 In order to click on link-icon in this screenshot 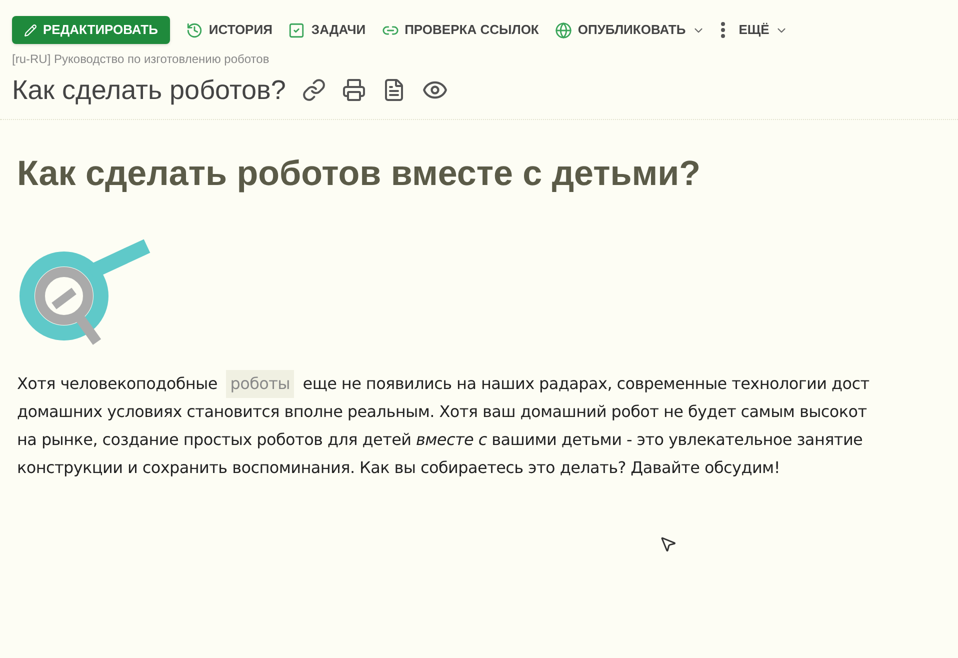, I will do `click(314, 90)`.